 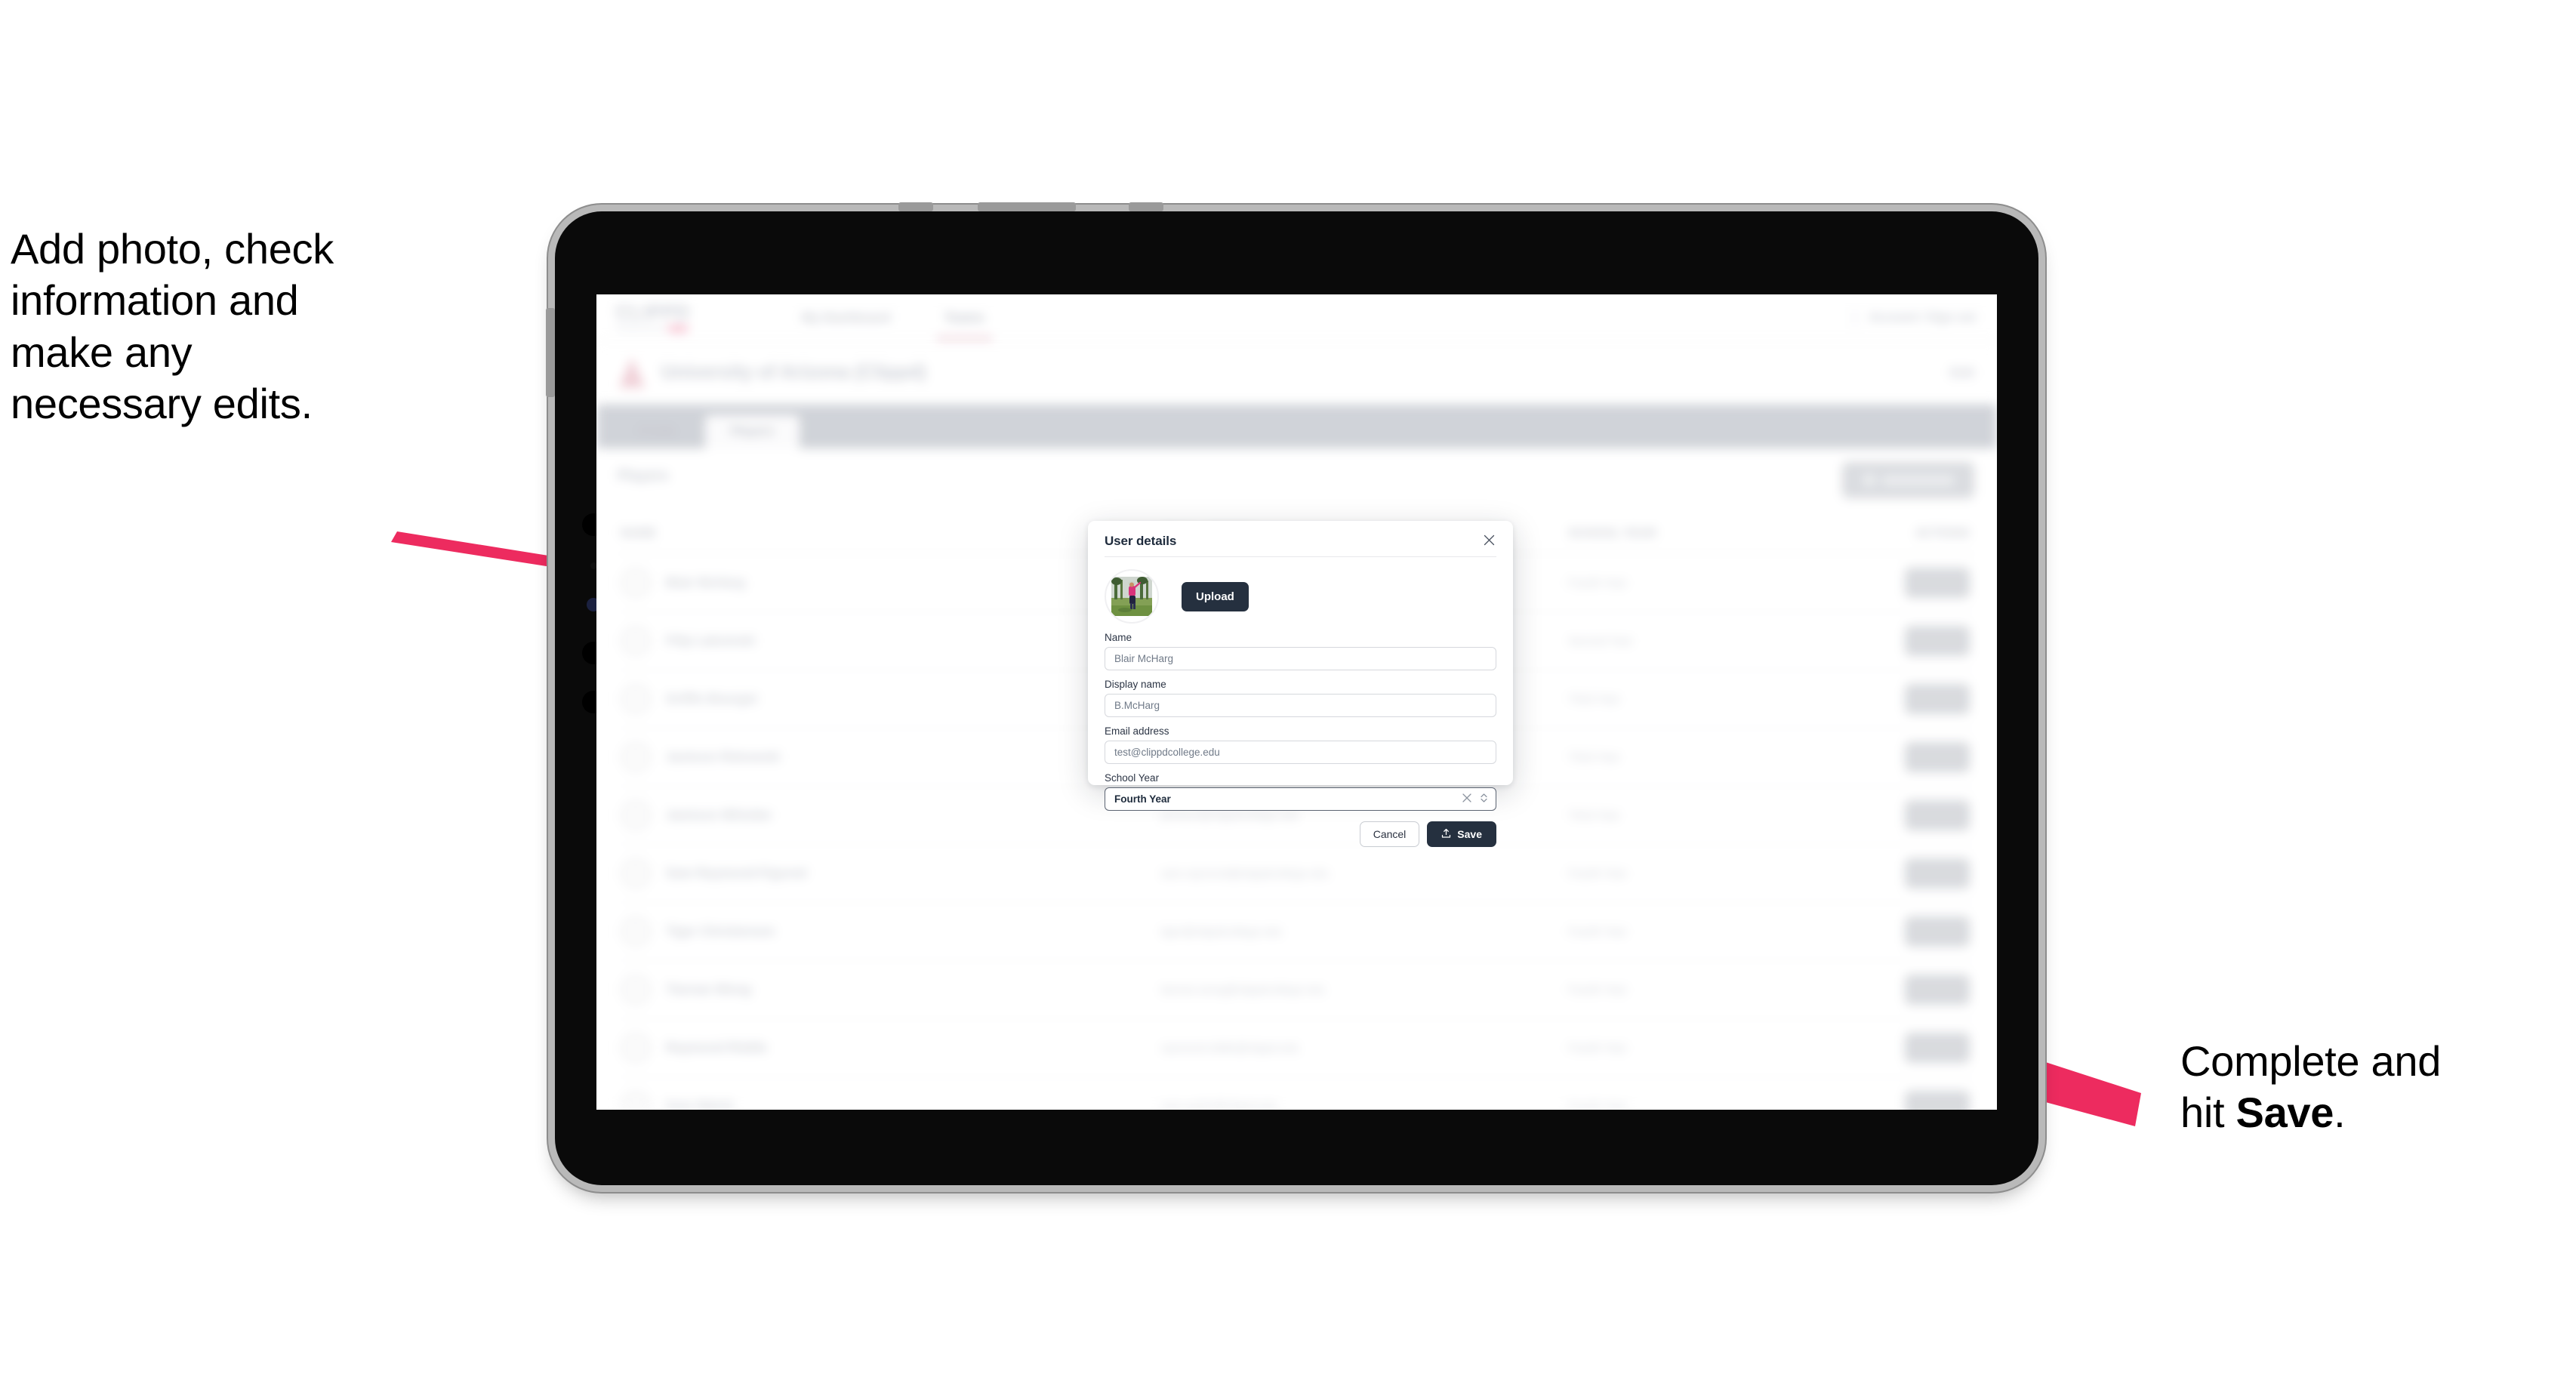 I want to click on row-email: sam.raymond@clippdcollege.edu, so click(x=1244, y=873).